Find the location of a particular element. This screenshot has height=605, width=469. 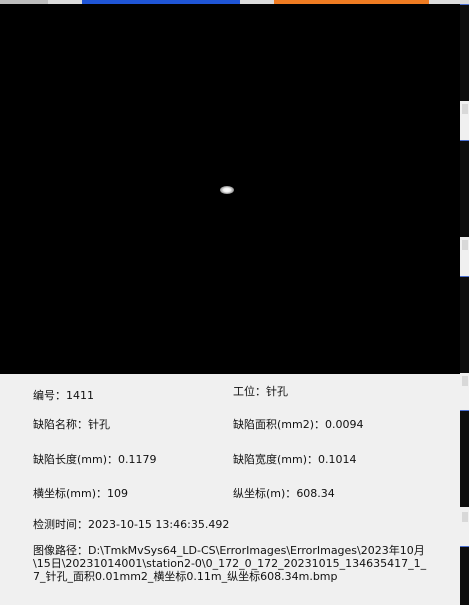

adjacent-panels-edge is located at coordinates (464, 304).